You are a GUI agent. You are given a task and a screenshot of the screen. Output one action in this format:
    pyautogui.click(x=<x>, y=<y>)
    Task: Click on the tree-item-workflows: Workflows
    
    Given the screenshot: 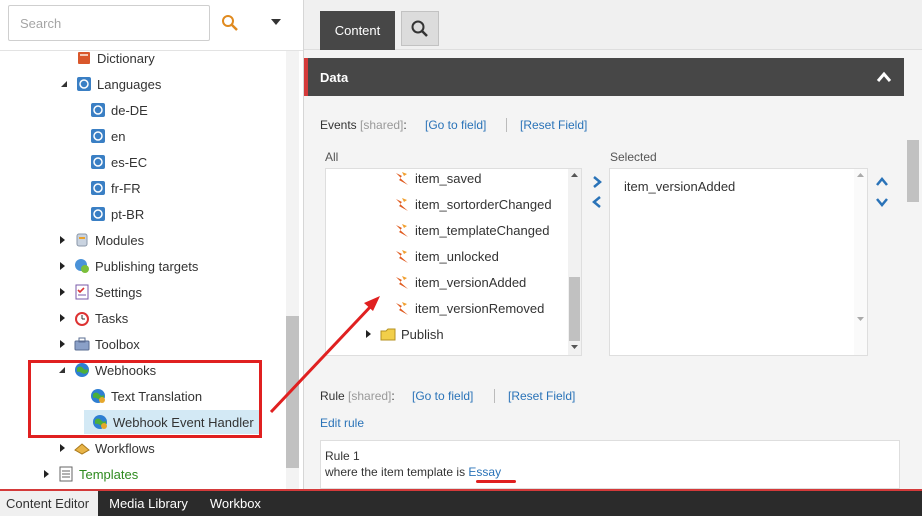 What is the action you would take?
    pyautogui.click(x=105, y=448)
    